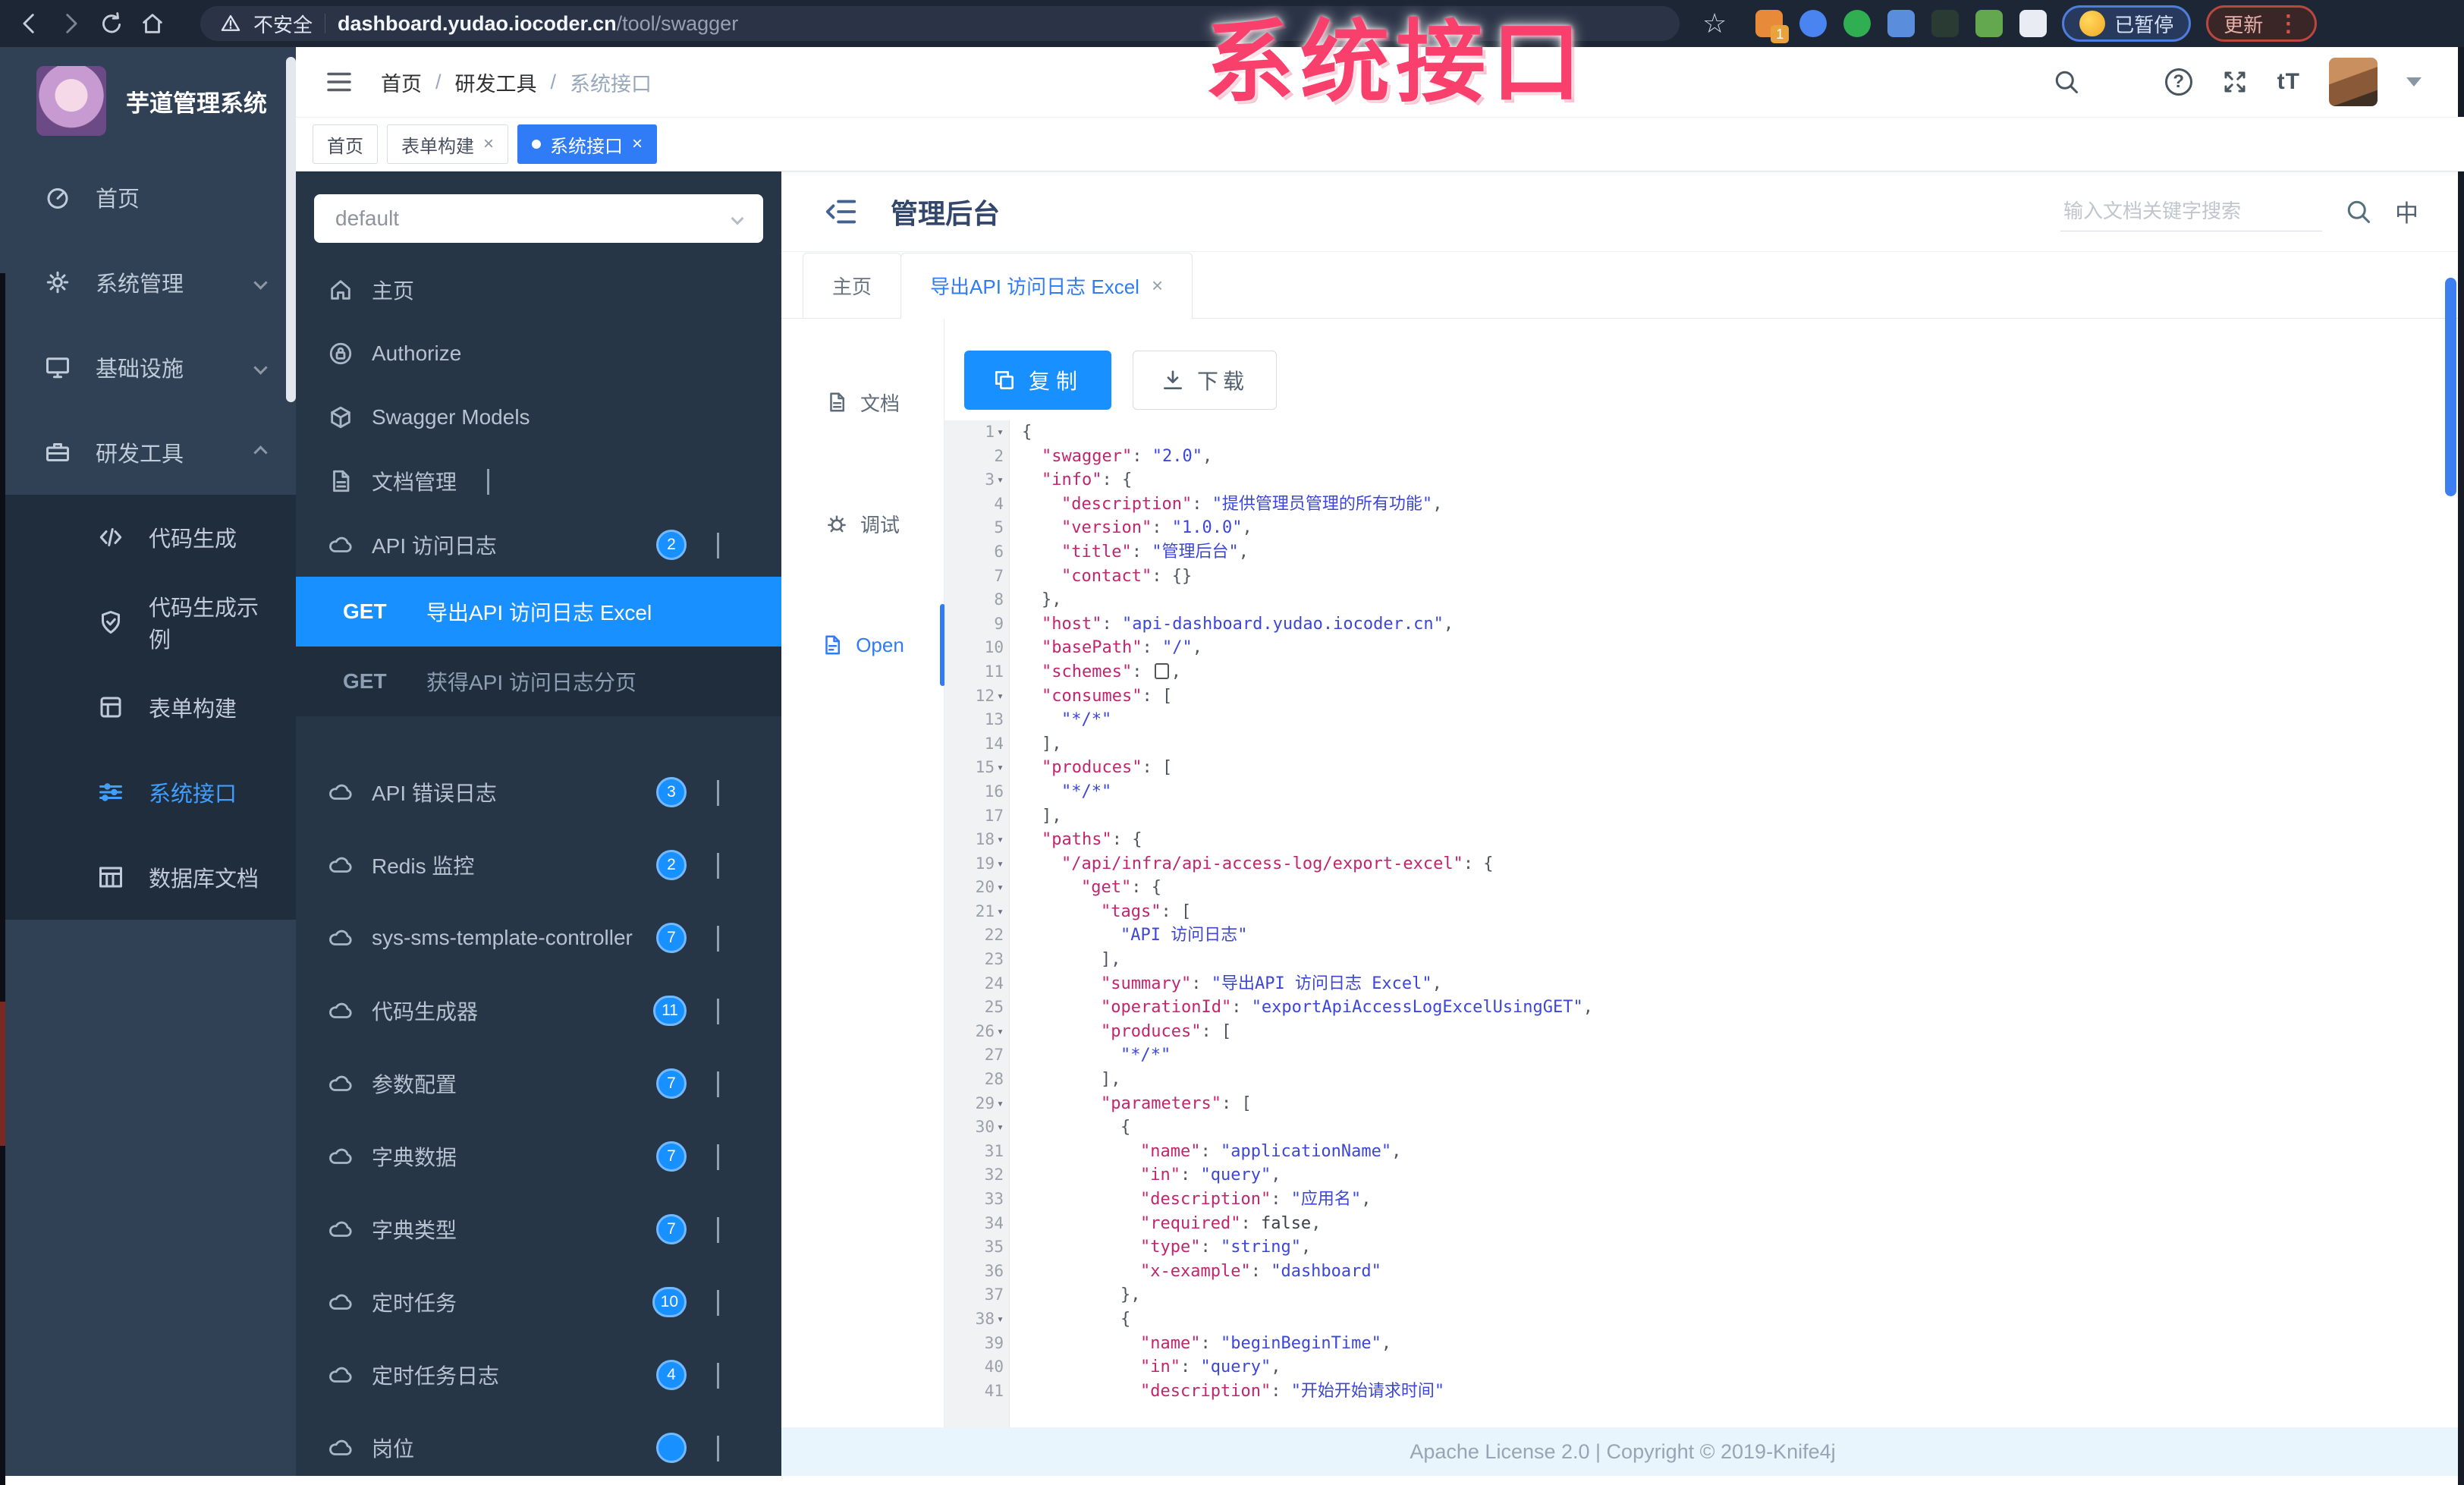 This screenshot has width=2464, height=1485. What do you see at coordinates (70, 23) in the screenshot?
I see `forward-icon` at bounding box center [70, 23].